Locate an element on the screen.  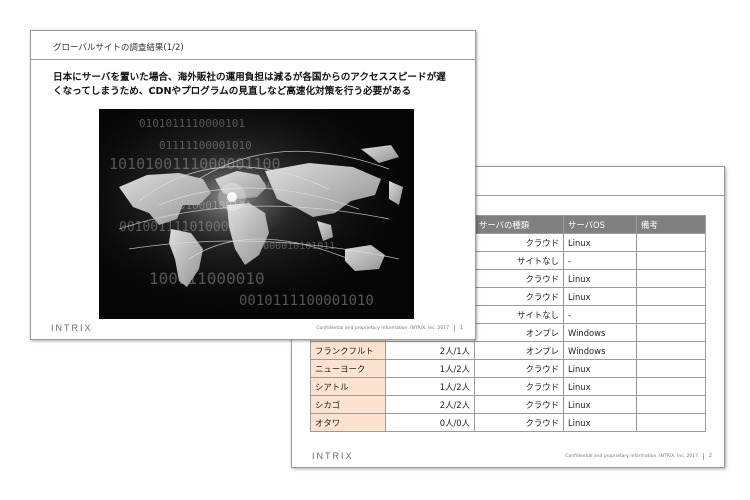
page-number: 2 is located at coordinates (710, 456).